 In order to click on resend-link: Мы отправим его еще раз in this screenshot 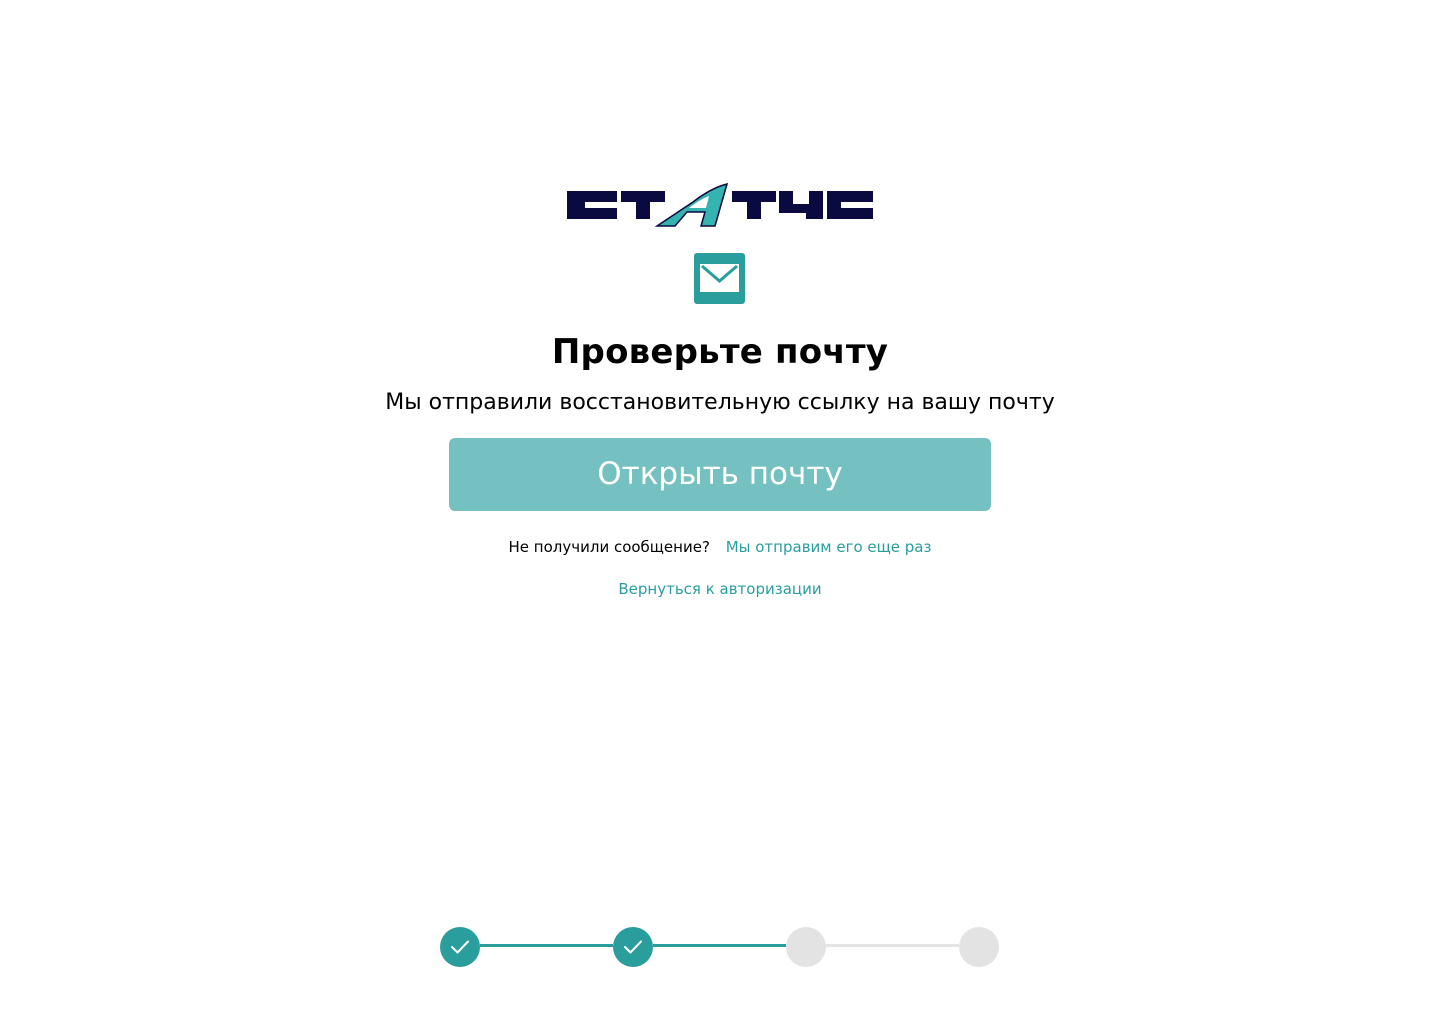, I will do `click(829, 547)`.